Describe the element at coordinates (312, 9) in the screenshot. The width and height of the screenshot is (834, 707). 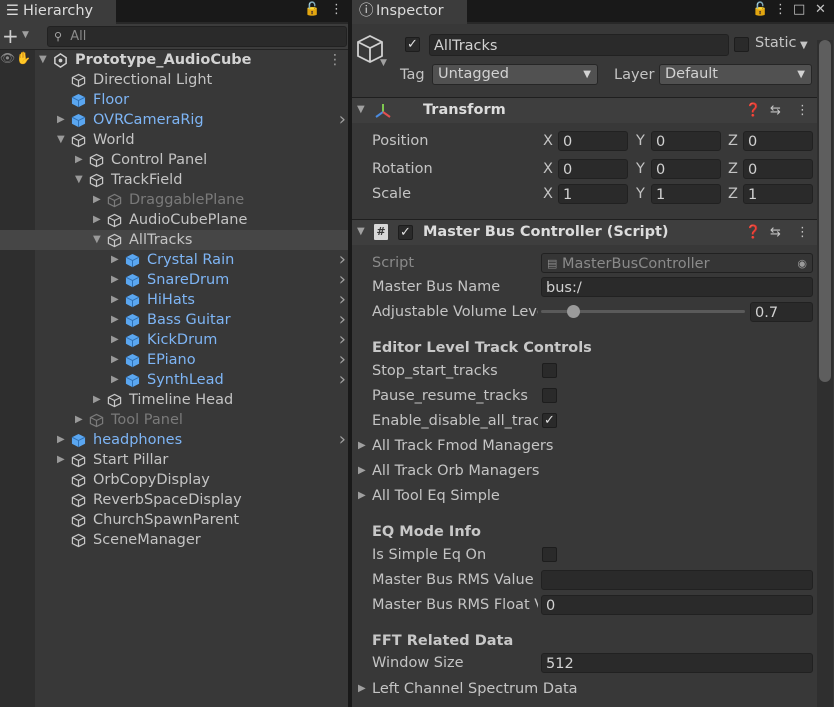
I see `lock-icon: 🔓` at that location.